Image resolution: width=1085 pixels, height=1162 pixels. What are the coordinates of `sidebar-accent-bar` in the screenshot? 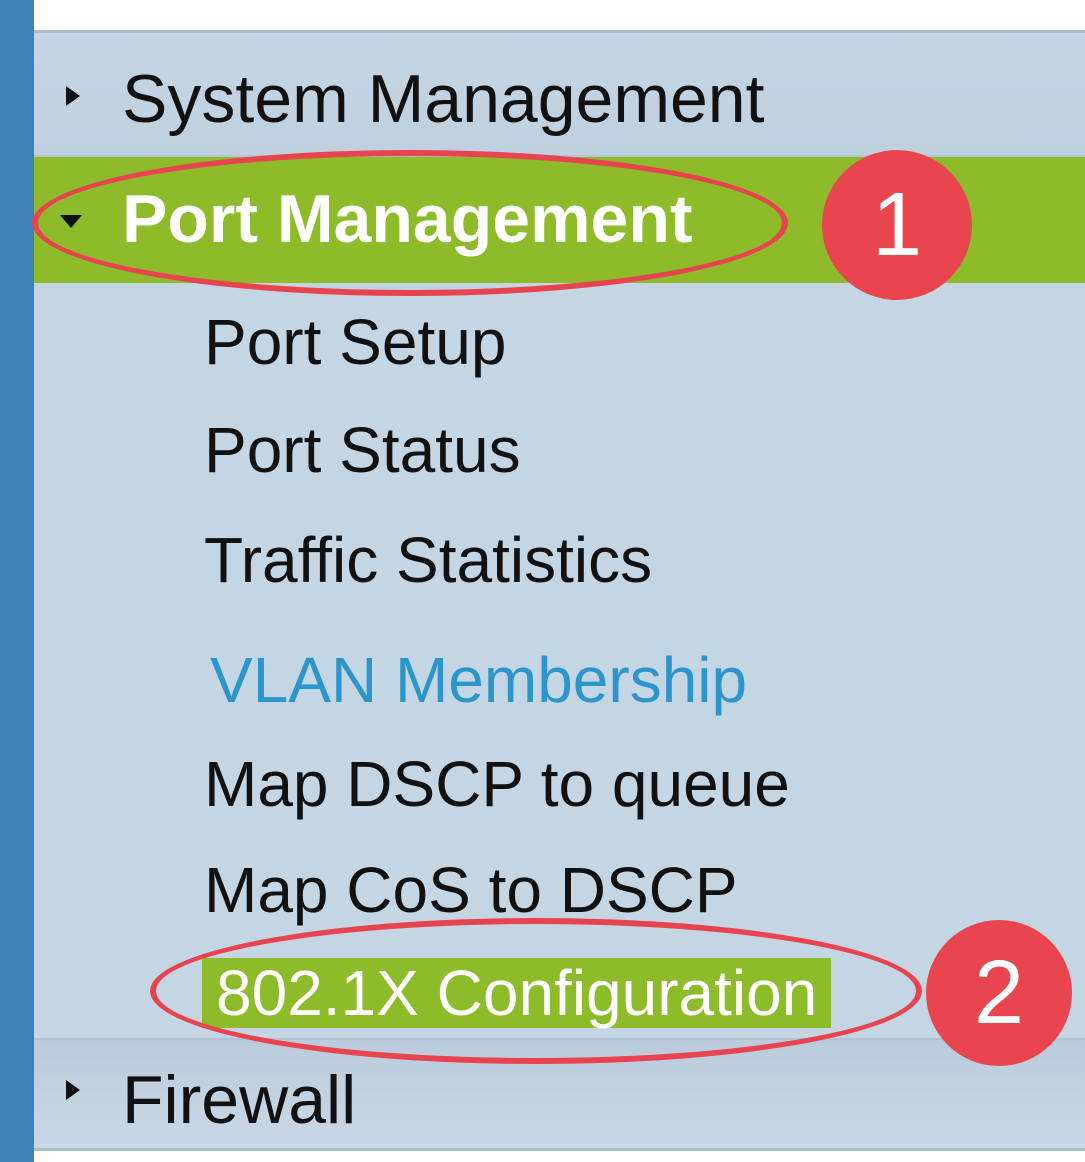 It's located at (17, 581).